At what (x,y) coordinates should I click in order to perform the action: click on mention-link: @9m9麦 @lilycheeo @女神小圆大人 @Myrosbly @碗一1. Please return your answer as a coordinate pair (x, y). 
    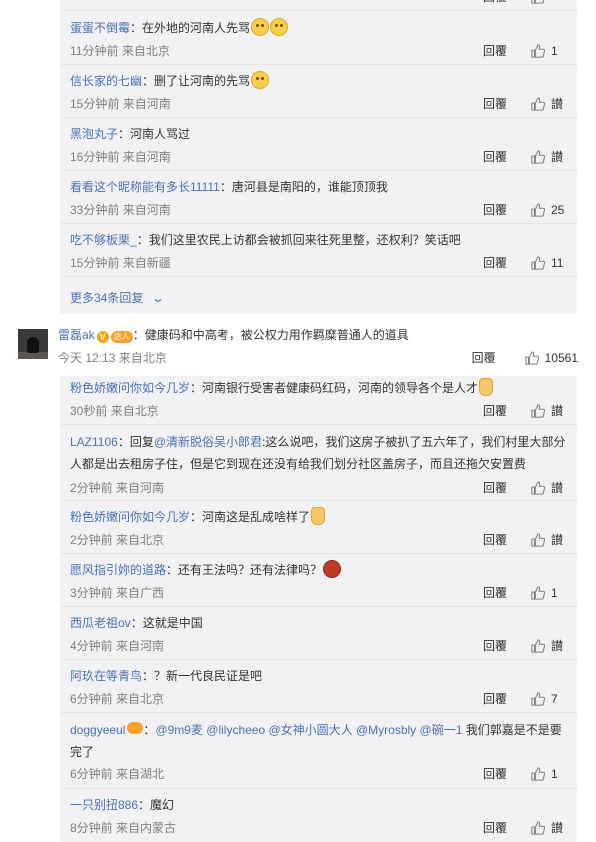
    Looking at the image, I should click on (308, 730).